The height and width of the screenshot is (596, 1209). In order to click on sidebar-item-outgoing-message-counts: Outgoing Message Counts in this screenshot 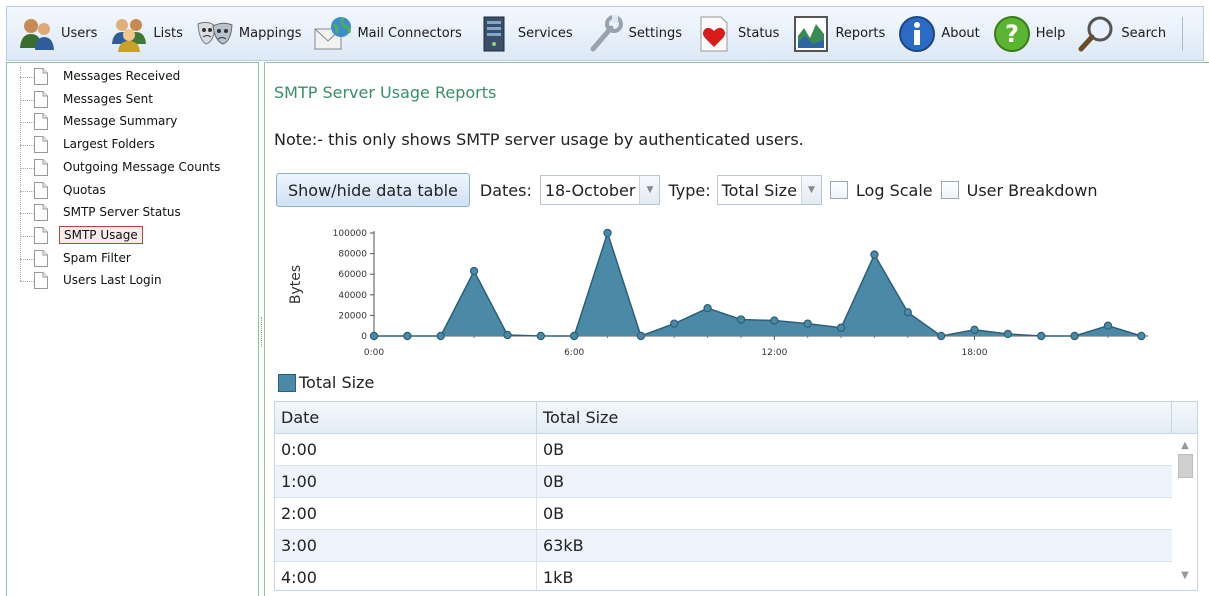, I will do `click(132, 168)`.